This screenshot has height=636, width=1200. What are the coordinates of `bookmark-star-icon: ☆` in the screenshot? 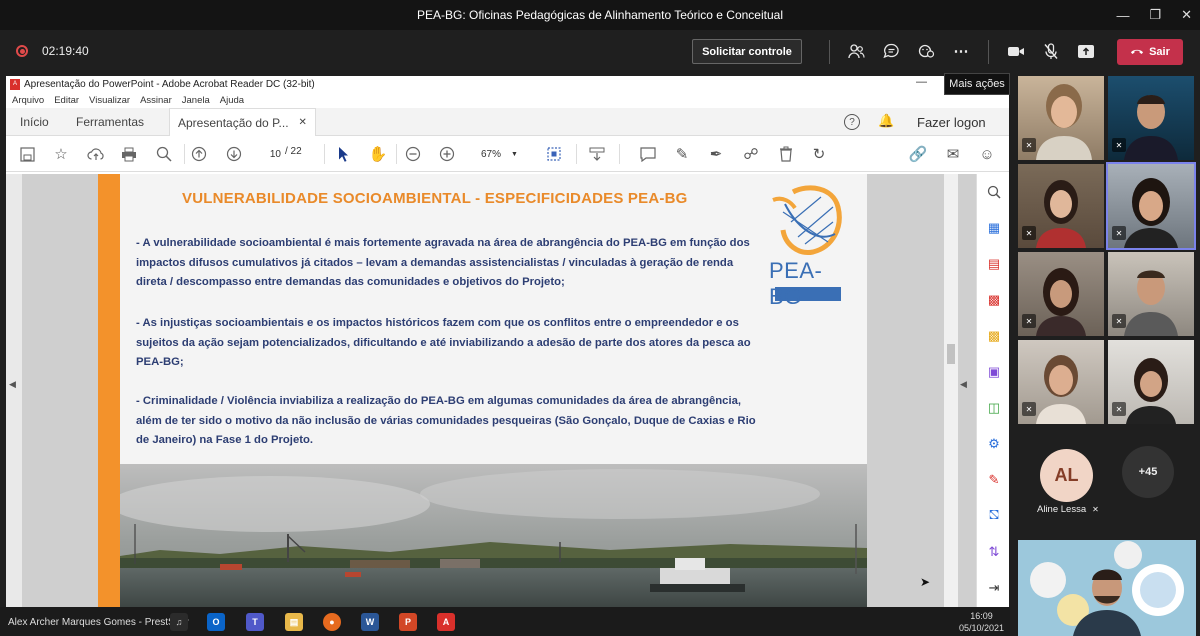 It's located at (61, 154).